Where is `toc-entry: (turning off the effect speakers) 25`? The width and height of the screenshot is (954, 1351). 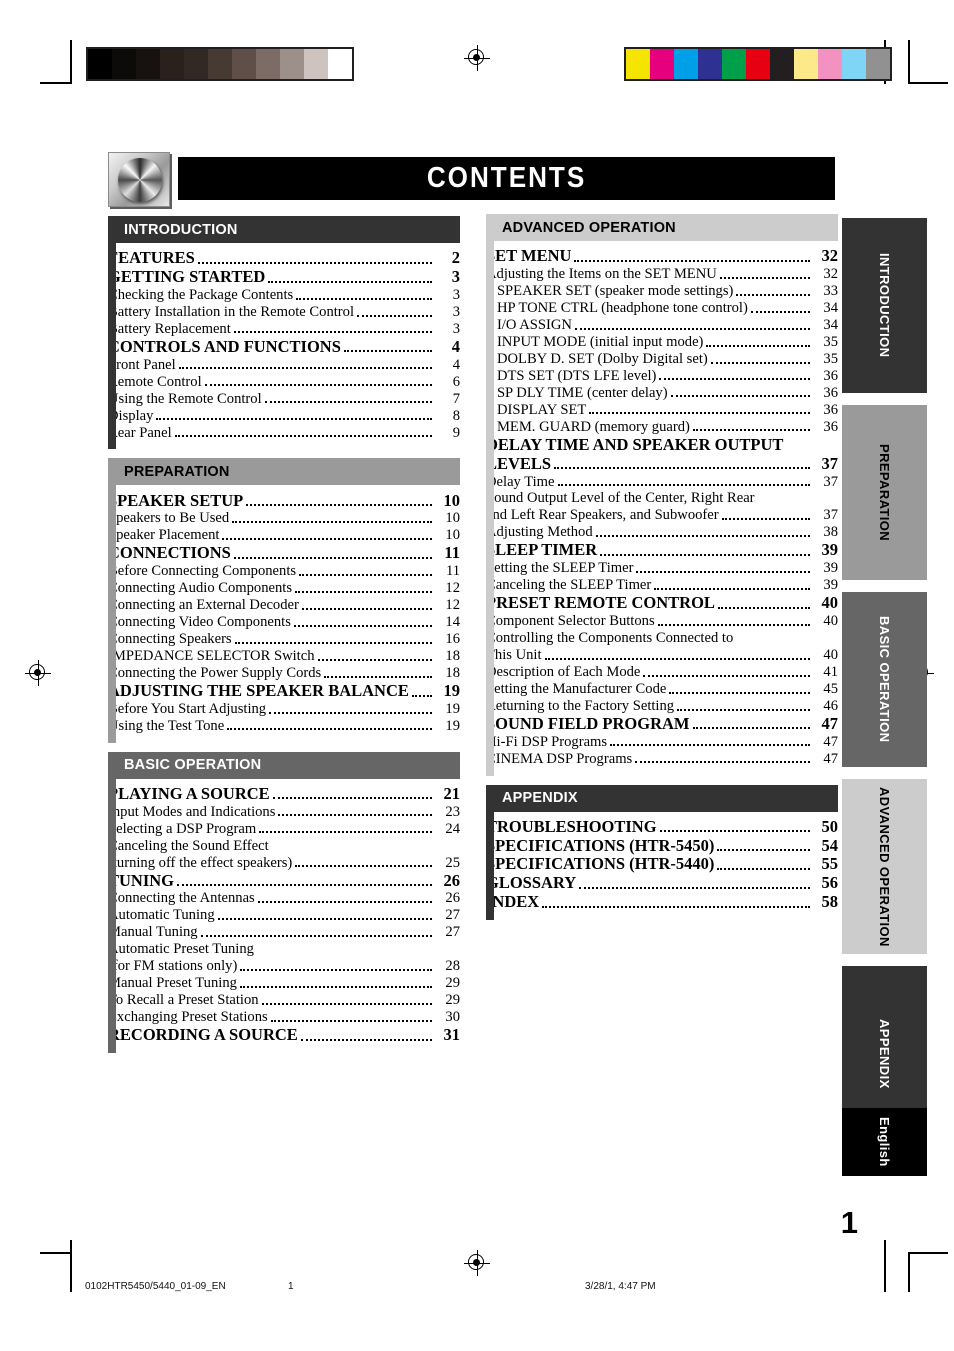
toc-entry: (turning off the effect speakers) 25 is located at coordinates (284, 862).